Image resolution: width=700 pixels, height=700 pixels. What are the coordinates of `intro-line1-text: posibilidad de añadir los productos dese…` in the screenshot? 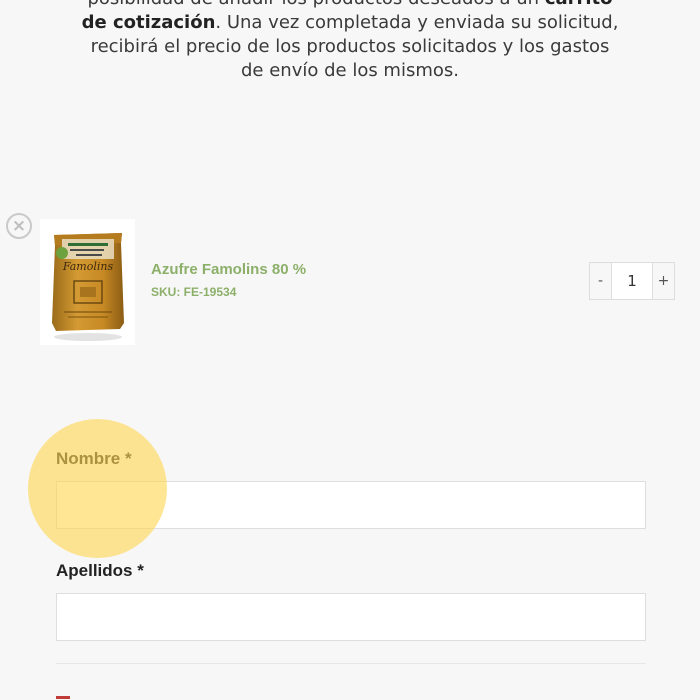 It's located at (315, 4).